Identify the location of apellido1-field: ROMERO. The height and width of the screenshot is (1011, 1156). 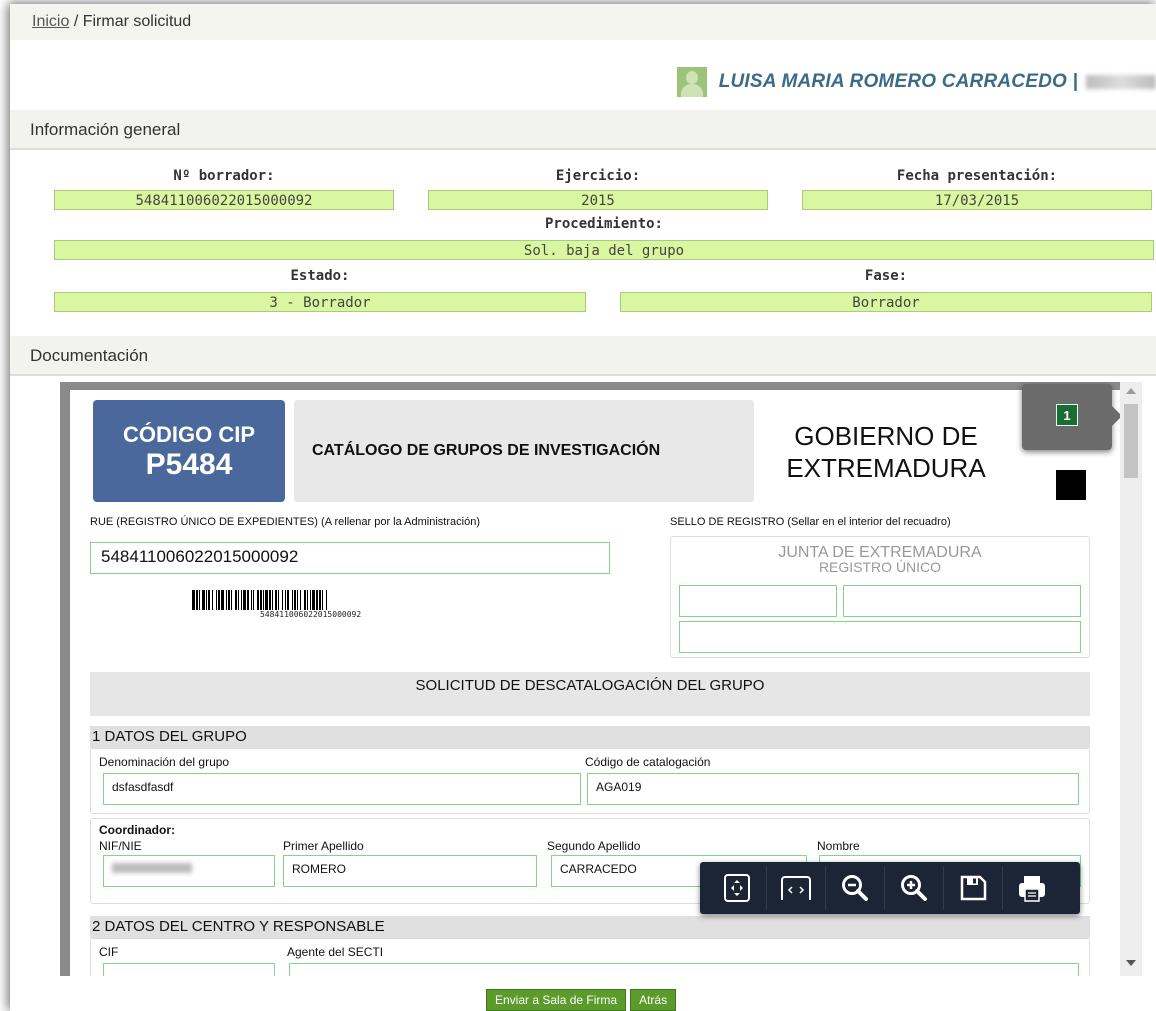
(410, 871).